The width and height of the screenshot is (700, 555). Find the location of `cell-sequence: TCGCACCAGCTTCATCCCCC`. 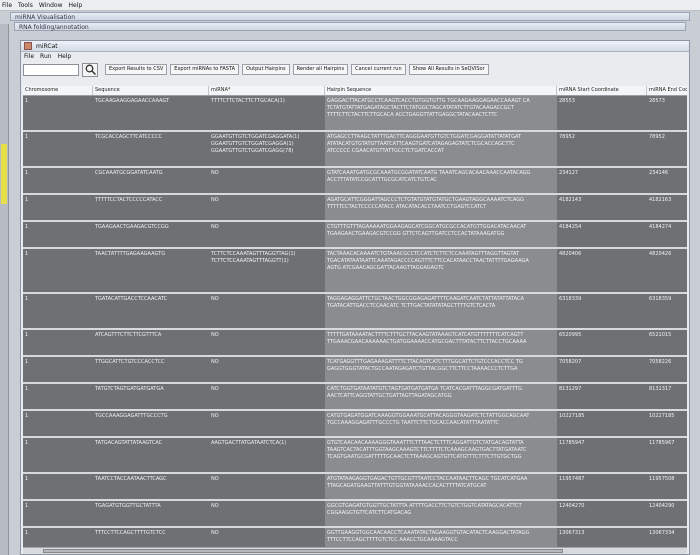

cell-sequence: TCGCACCAGCTTCATCCCCC is located at coordinates (129, 137).